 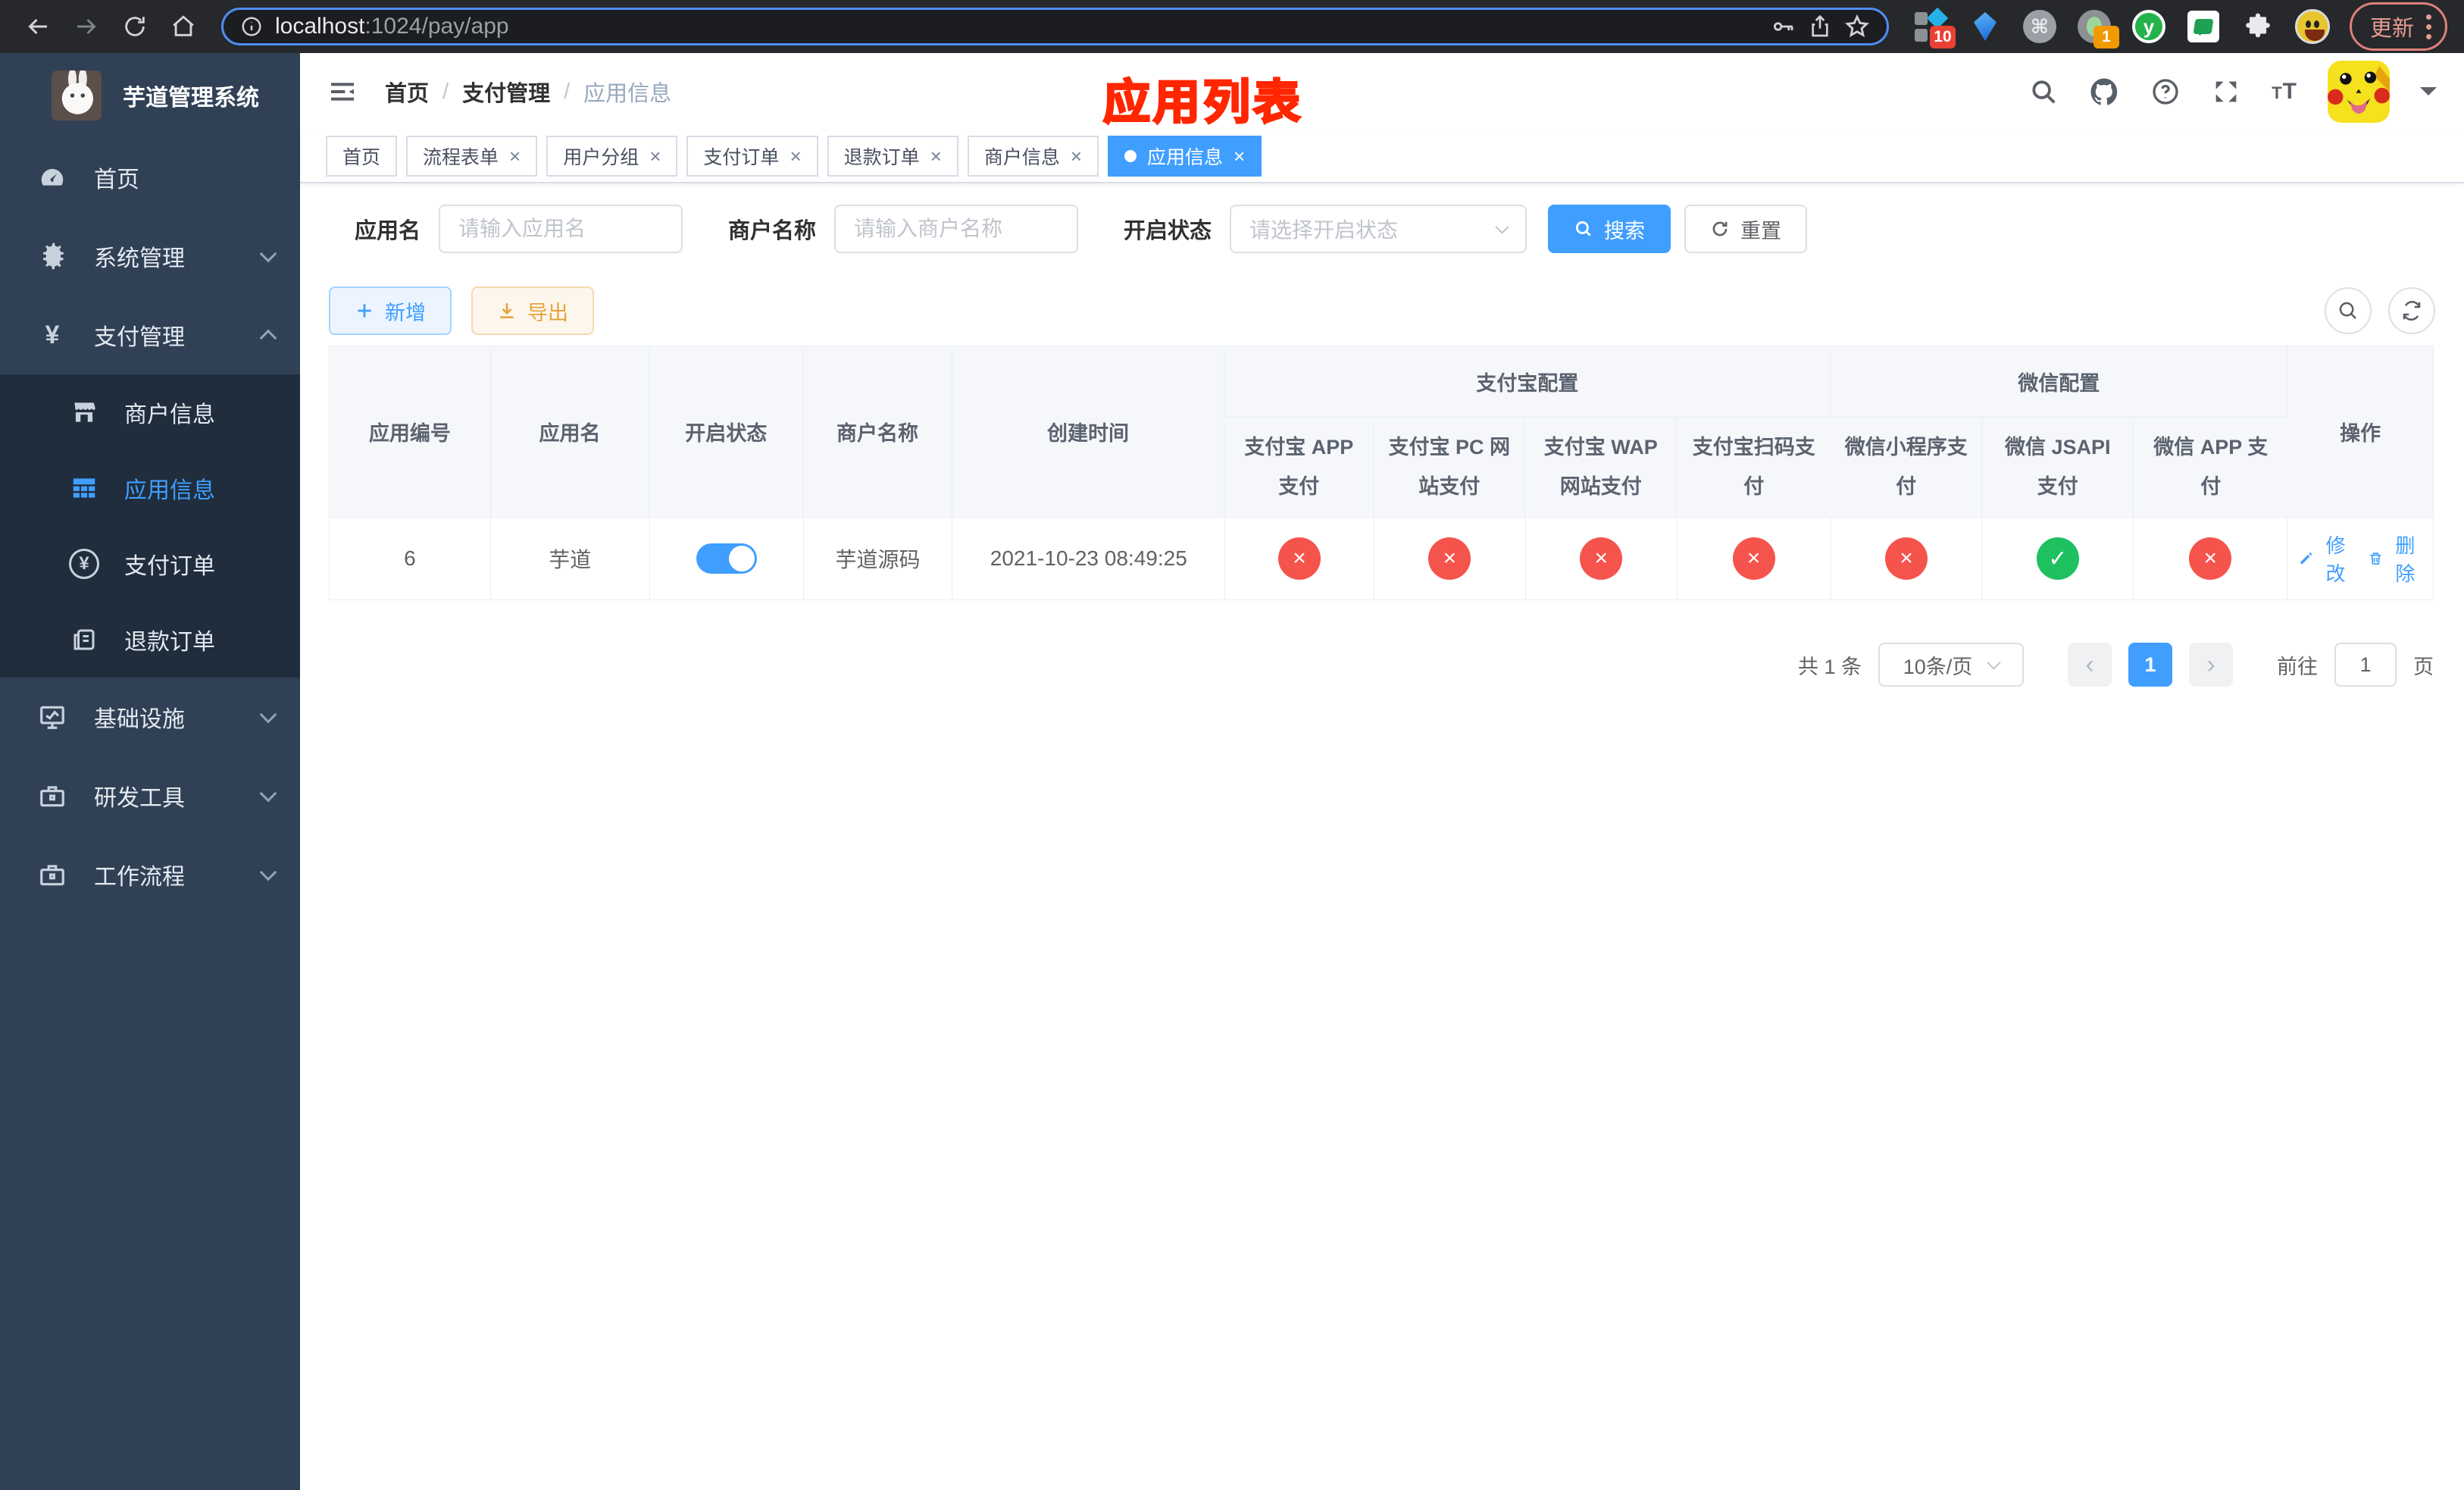 I want to click on status-select: 请选择开启状态, so click(x=1378, y=229).